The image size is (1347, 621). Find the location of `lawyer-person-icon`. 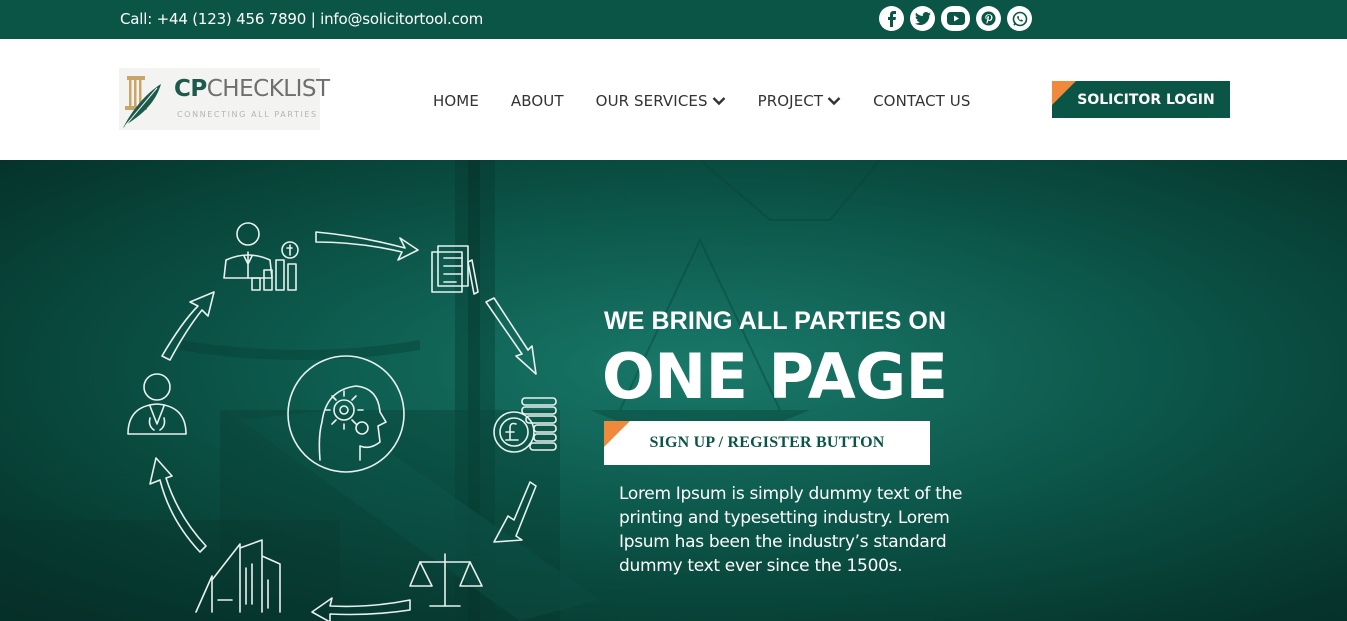

lawyer-person-icon is located at coordinates (157, 404).